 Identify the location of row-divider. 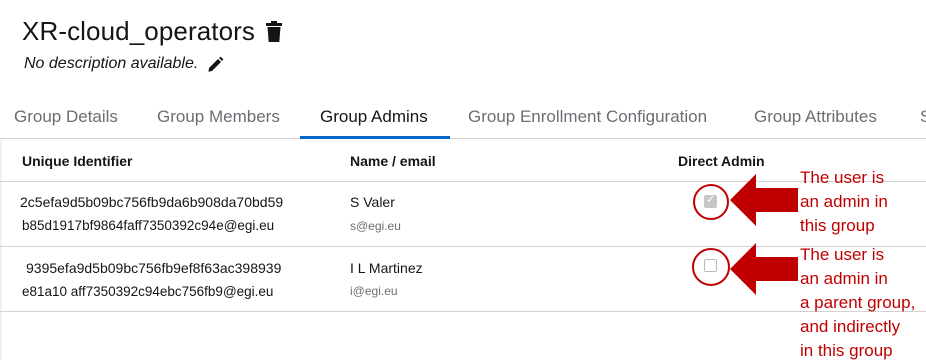
(463, 311).